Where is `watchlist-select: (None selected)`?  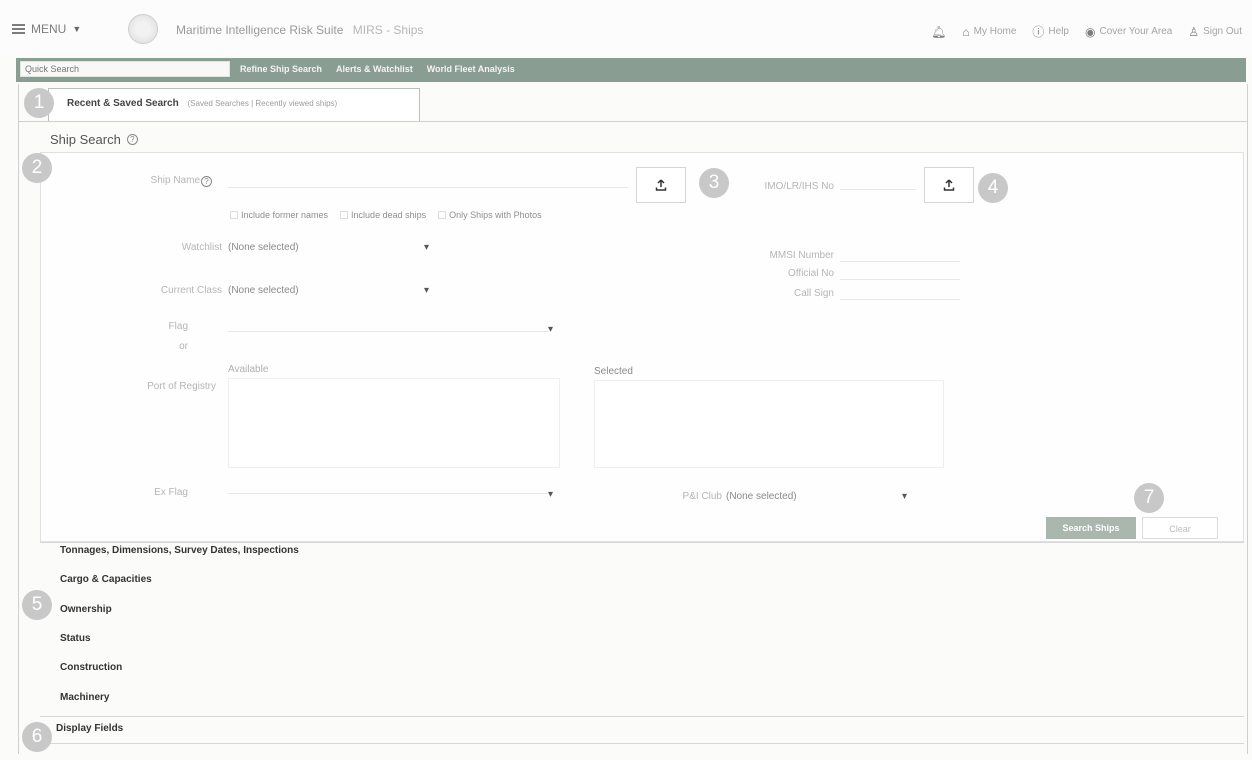
watchlist-select: (None selected) is located at coordinates (263, 247).